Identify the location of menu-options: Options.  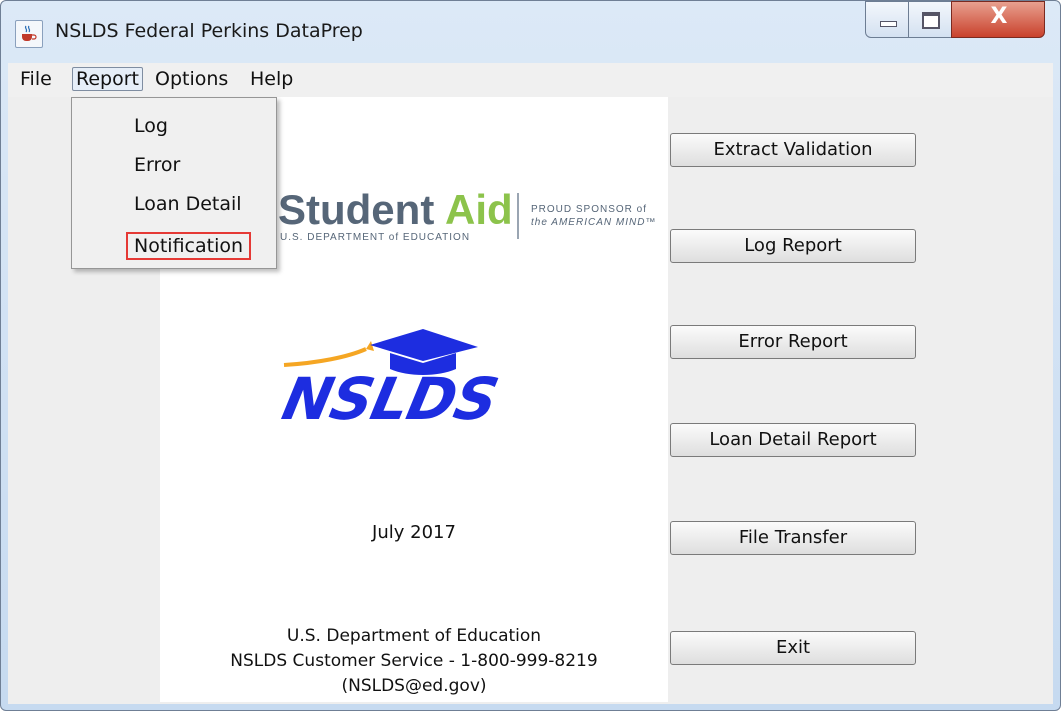
(191, 79).